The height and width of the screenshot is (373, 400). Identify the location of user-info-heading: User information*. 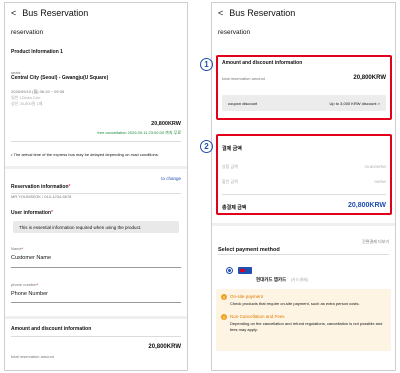
(96, 210).